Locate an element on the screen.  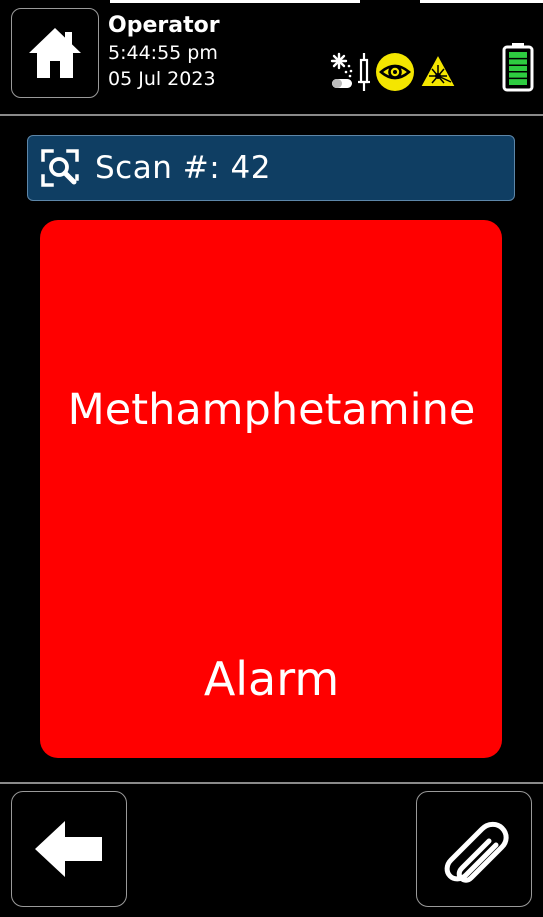
clock-date: 05 Jul 2023 is located at coordinates (162, 79).